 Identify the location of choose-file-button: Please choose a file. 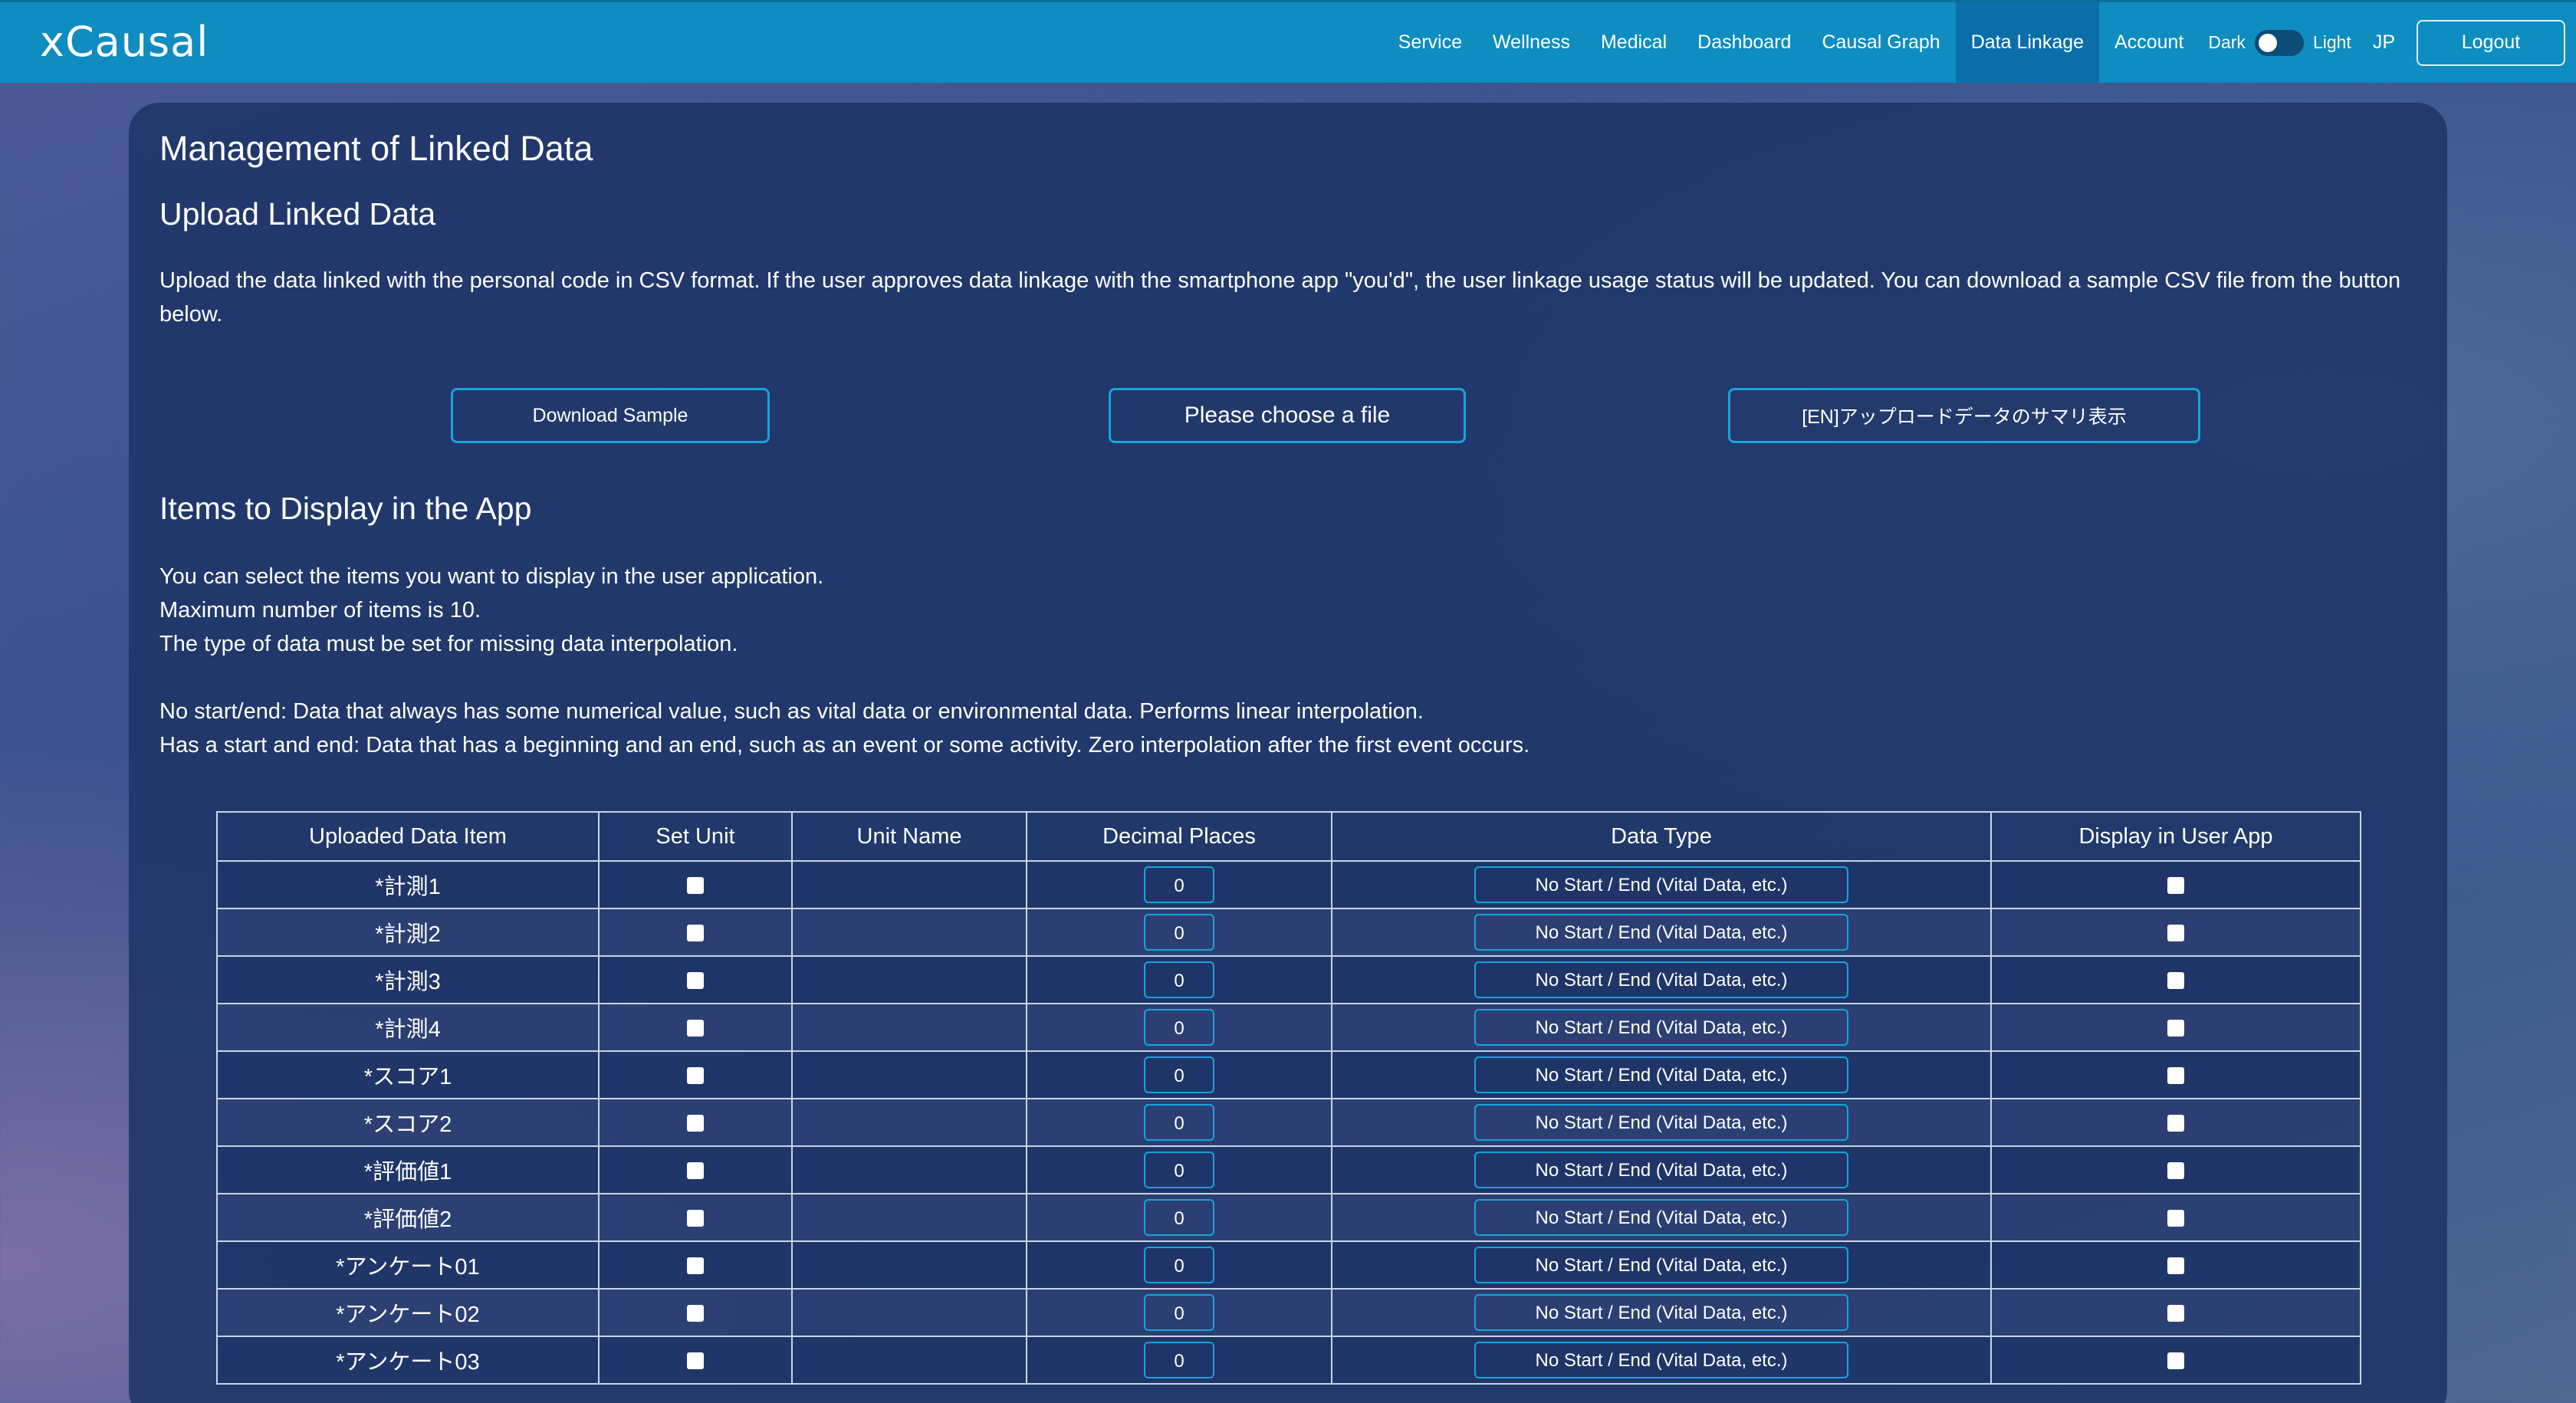
(1287, 416).